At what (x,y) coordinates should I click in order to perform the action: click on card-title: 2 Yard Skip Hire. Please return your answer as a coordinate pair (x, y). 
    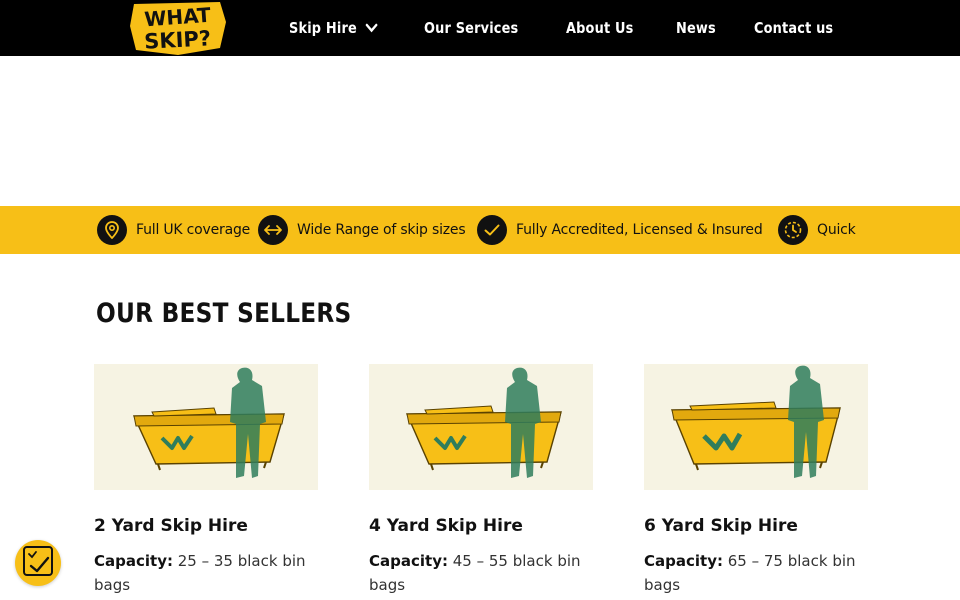
    Looking at the image, I should click on (206, 526).